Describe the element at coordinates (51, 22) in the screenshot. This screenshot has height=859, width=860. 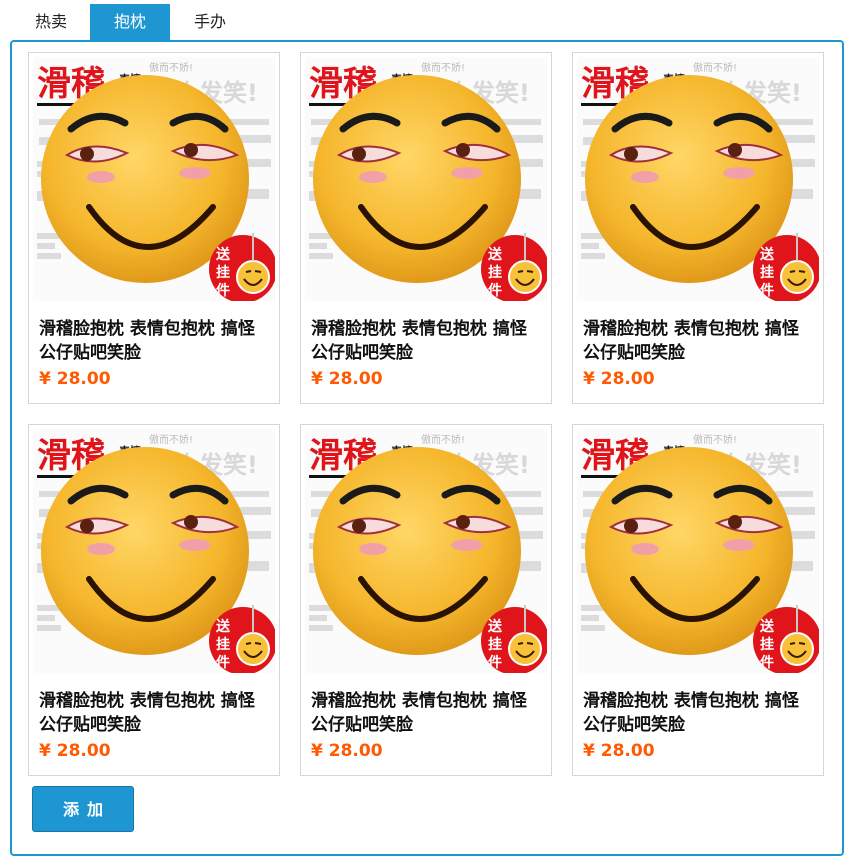
I see `tab-hot: 热卖` at that location.